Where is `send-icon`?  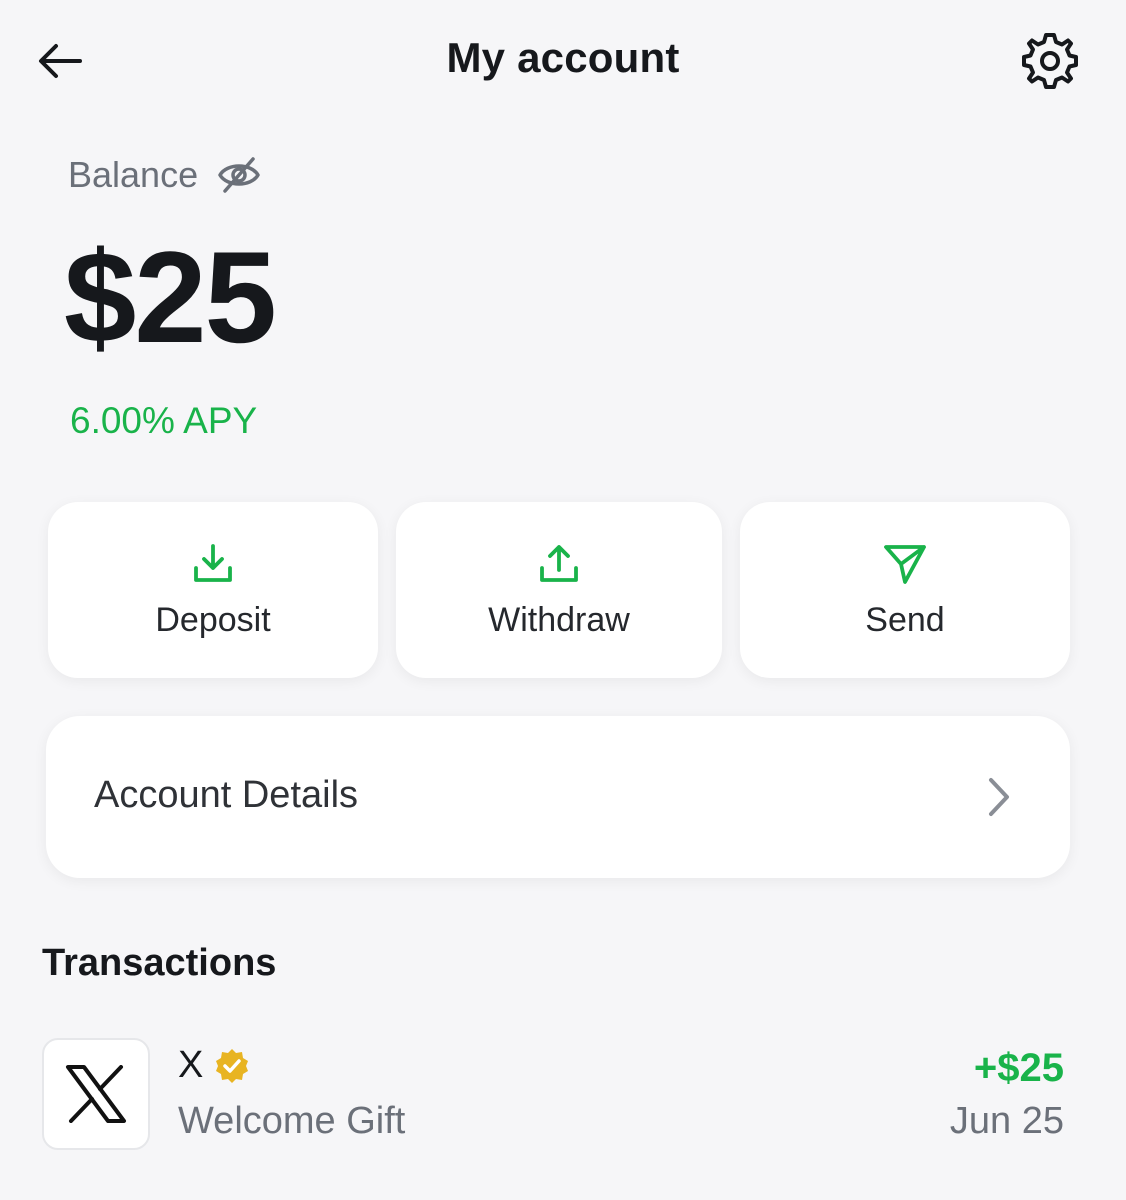 send-icon is located at coordinates (905, 564).